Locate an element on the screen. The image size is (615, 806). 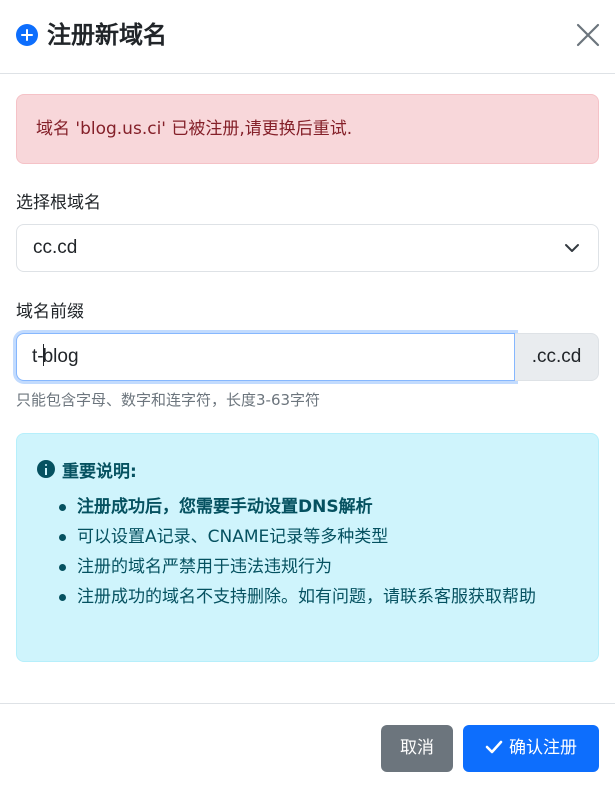
root-domain-selected: cc.cd is located at coordinates (55, 247).